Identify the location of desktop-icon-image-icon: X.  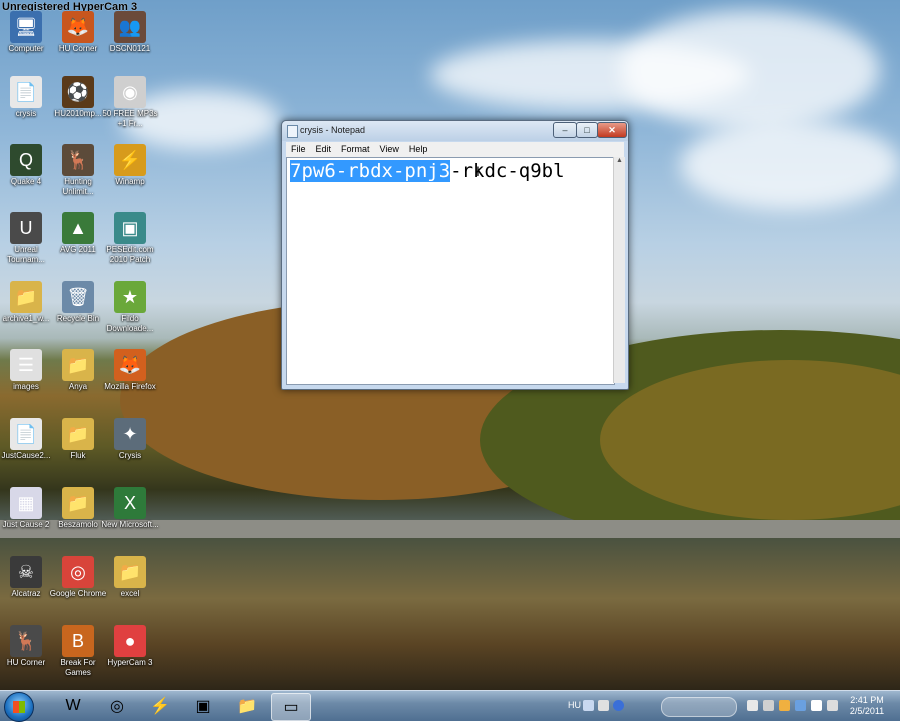
(130, 503).